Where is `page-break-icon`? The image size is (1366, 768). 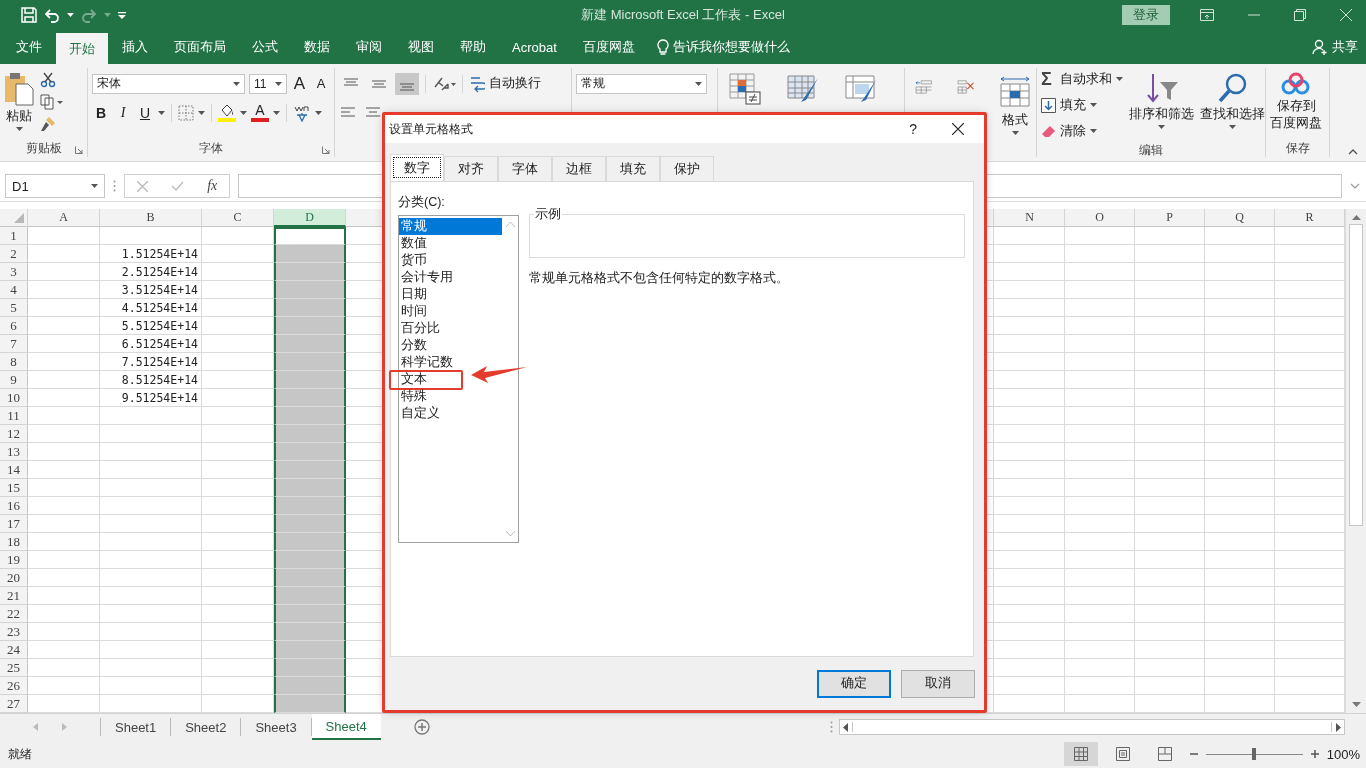
page-break-icon is located at coordinates (1164, 754).